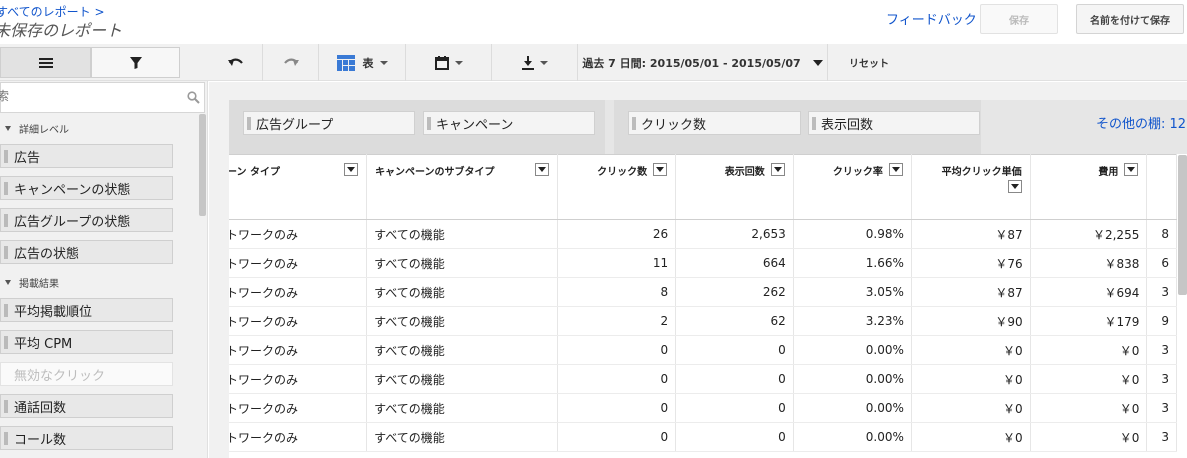  I want to click on field-chip-ad: 広告, so click(86, 156).